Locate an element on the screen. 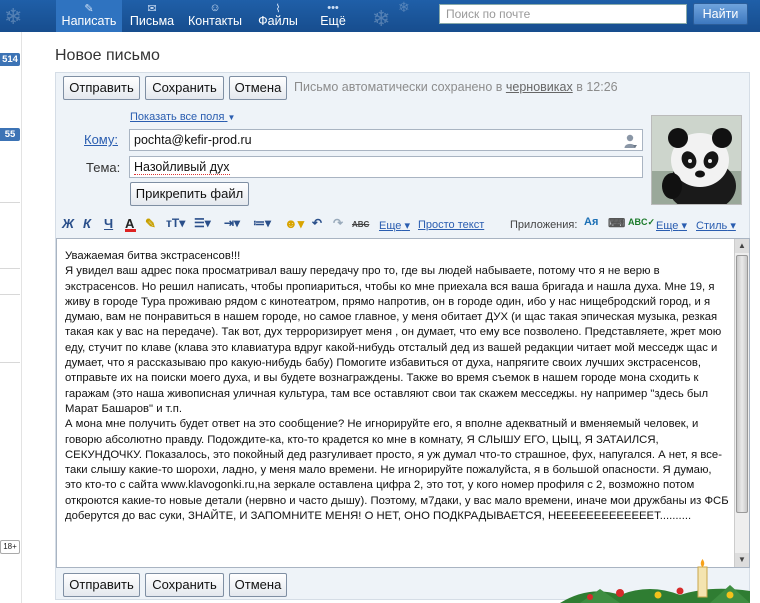 This screenshot has height=603, width=760. show-all-fields-label: Показать все поля is located at coordinates (177, 117).